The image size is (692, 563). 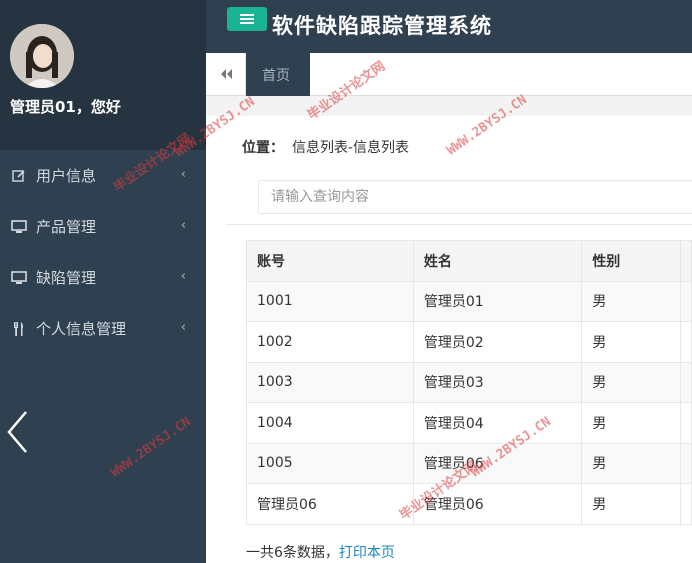 I want to click on table-row: 1003 管理员03 男, so click(x=469, y=382).